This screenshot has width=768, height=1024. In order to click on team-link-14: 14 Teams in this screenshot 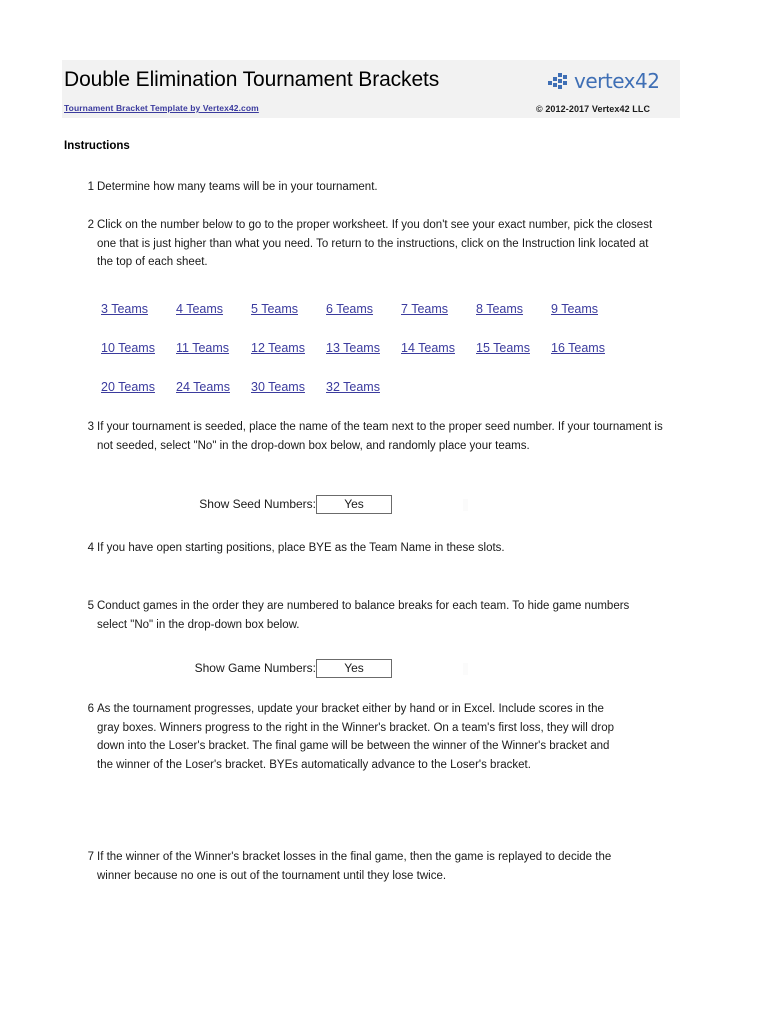, I will do `click(438, 348)`.